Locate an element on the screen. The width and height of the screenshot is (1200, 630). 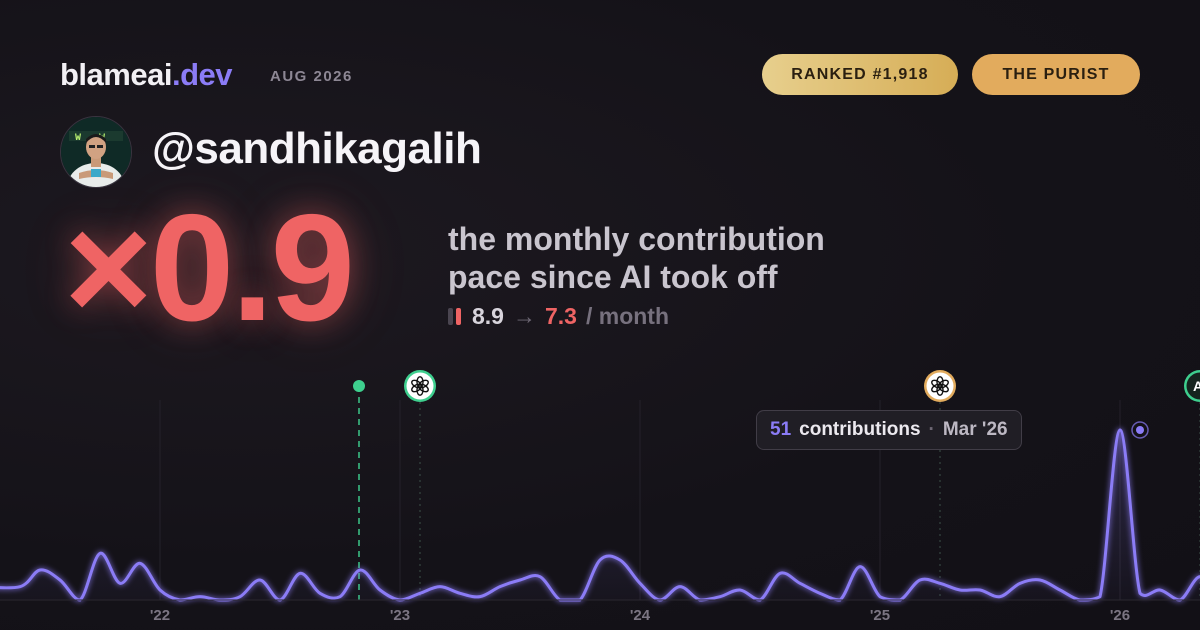
anthropic-label: A\ is located at coordinates (1196, 386).